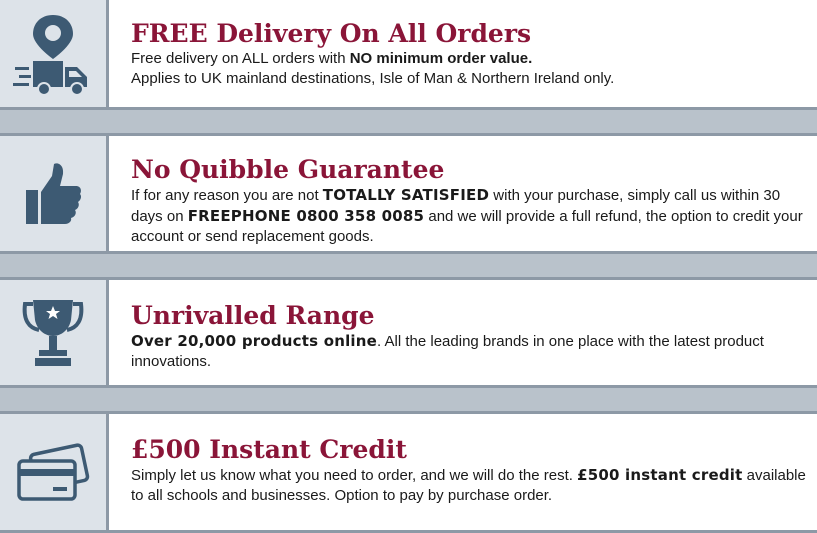  I want to click on benefit-title: Unrivalled Range, so click(253, 315).